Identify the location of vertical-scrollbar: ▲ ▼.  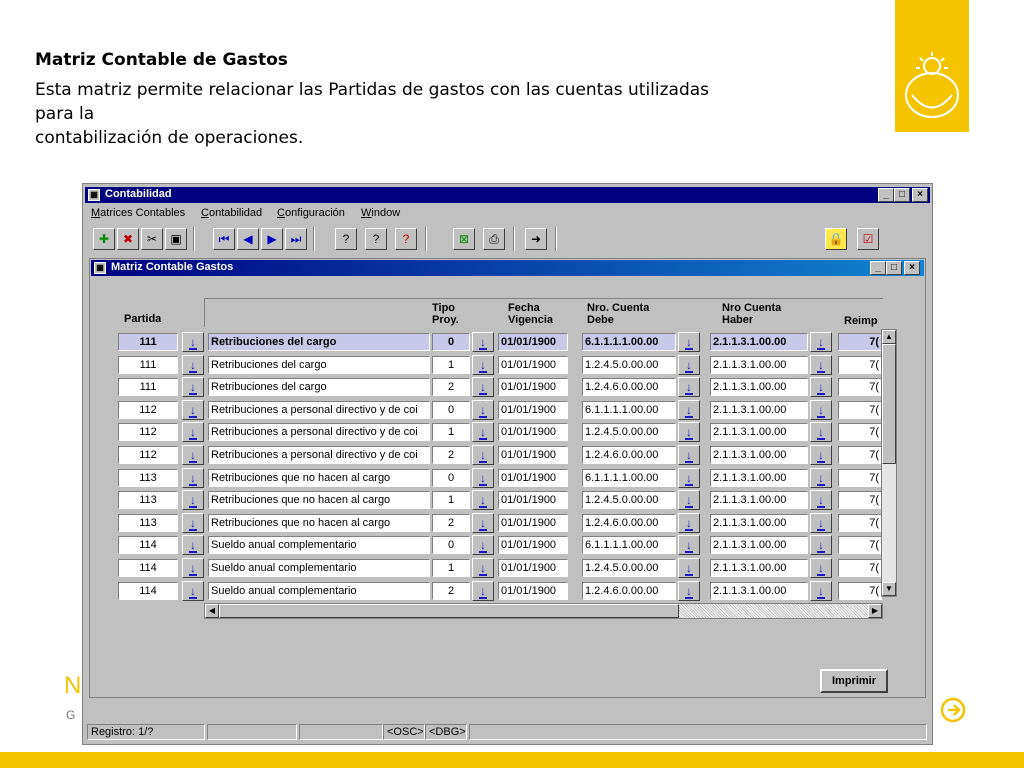
(889, 463).